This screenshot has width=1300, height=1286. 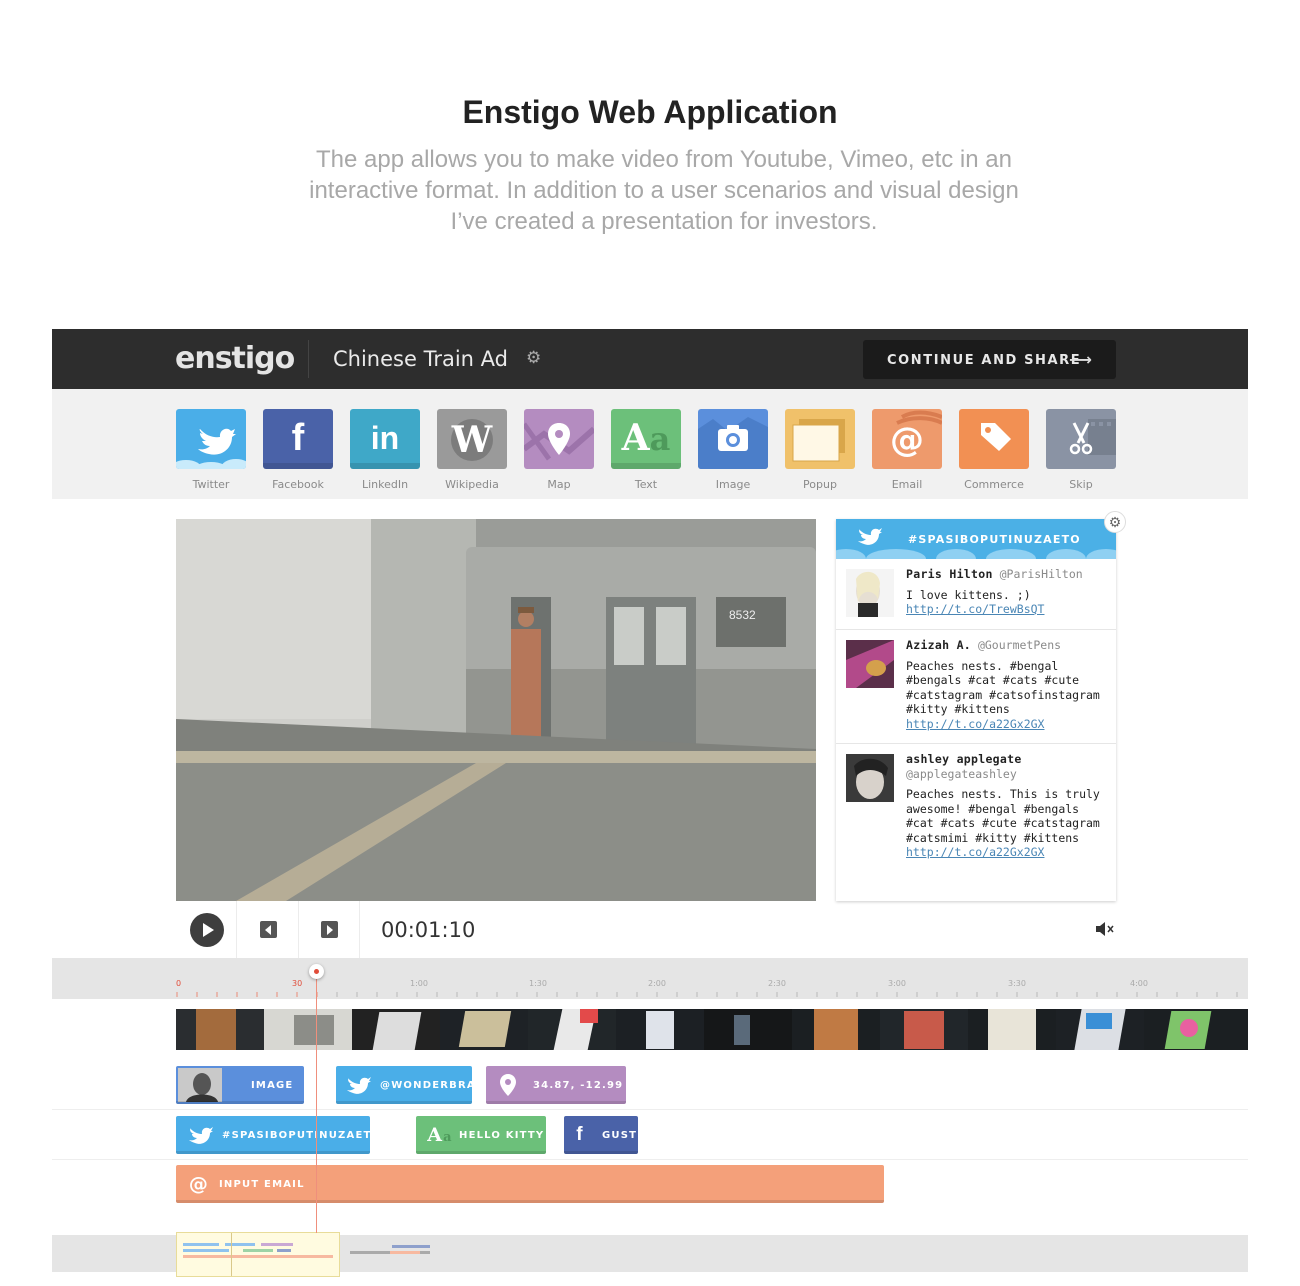 I want to click on clip-label: INPUT EMAIL, so click(x=262, y=1184).